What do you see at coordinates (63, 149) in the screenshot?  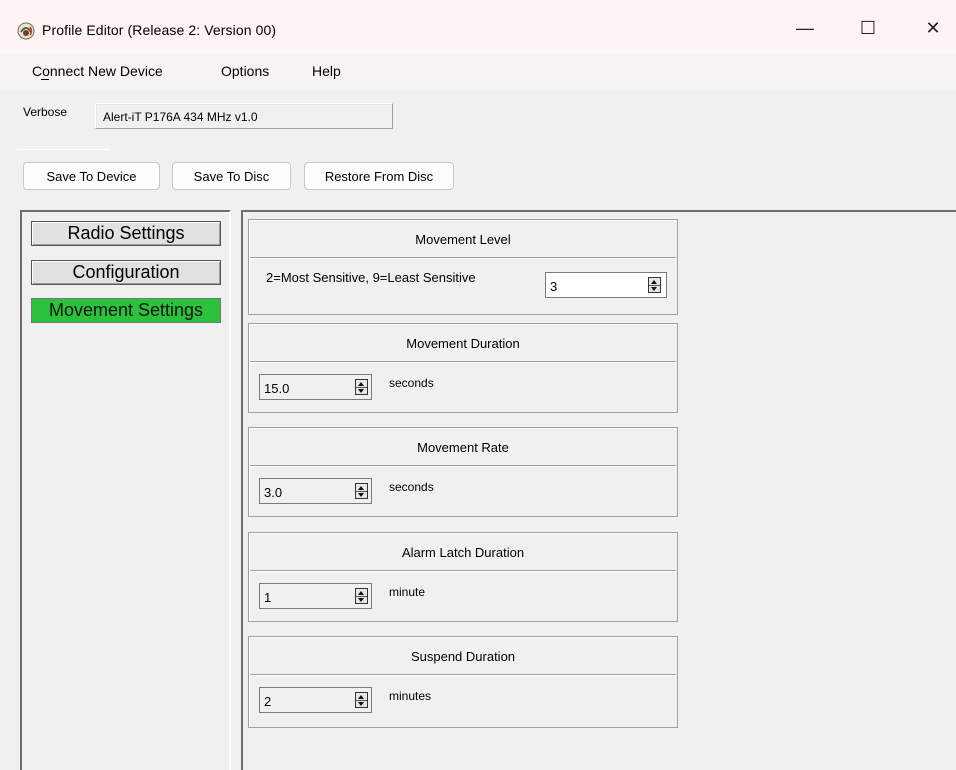 I see `separator` at bounding box center [63, 149].